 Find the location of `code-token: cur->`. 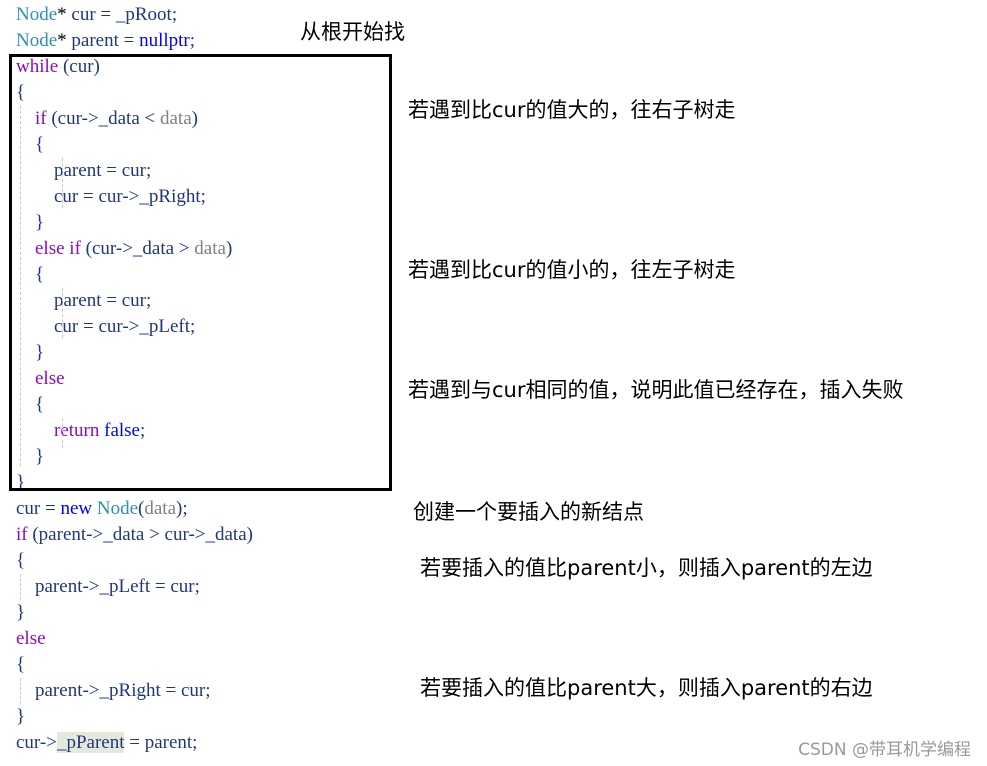

code-token: cur-> is located at coordinates (36, 742).